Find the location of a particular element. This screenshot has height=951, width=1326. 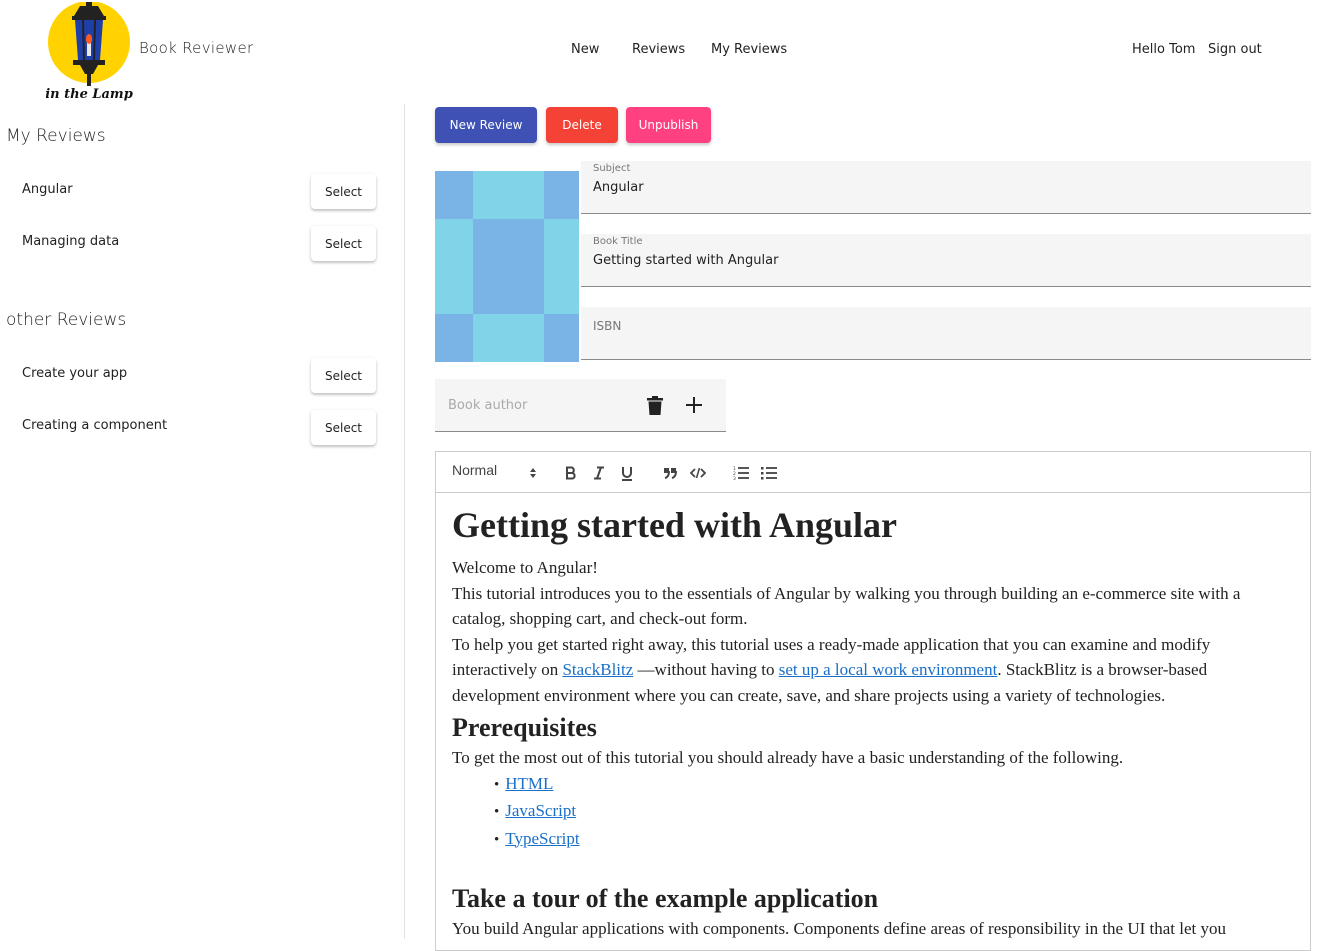

other-reviews-title: other Reviews is located at coordinates (66, 320).